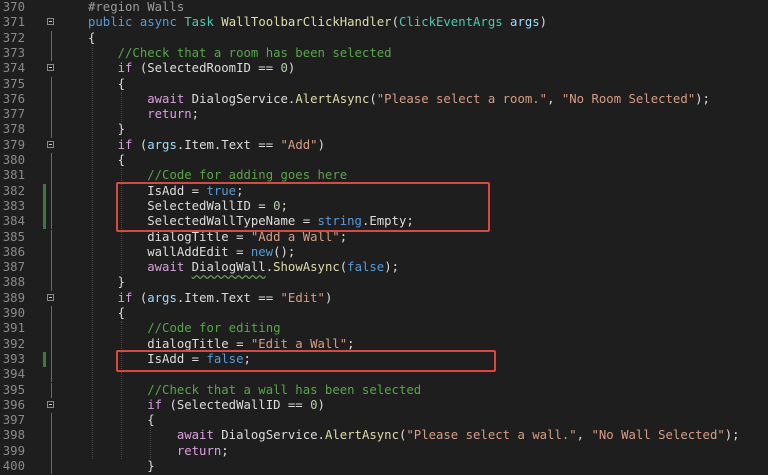 The image size is (768, 475). What do you see at coordinates (13, 420) in the screenshot?
I see `line-number: 397` at bounding box center [13, 420].